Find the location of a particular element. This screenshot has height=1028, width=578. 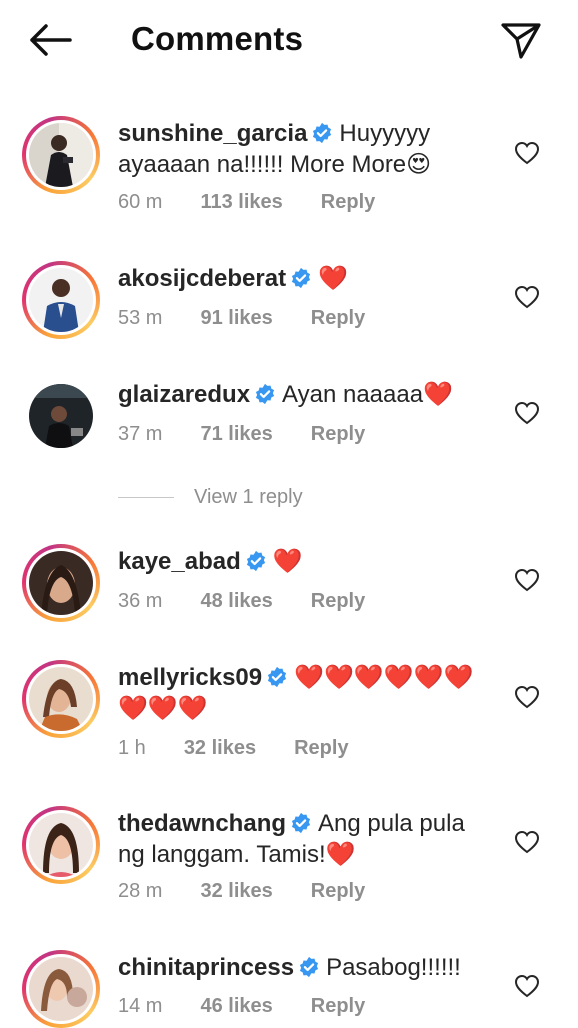

username: kaye_abad is located at coordinates (179, 561).